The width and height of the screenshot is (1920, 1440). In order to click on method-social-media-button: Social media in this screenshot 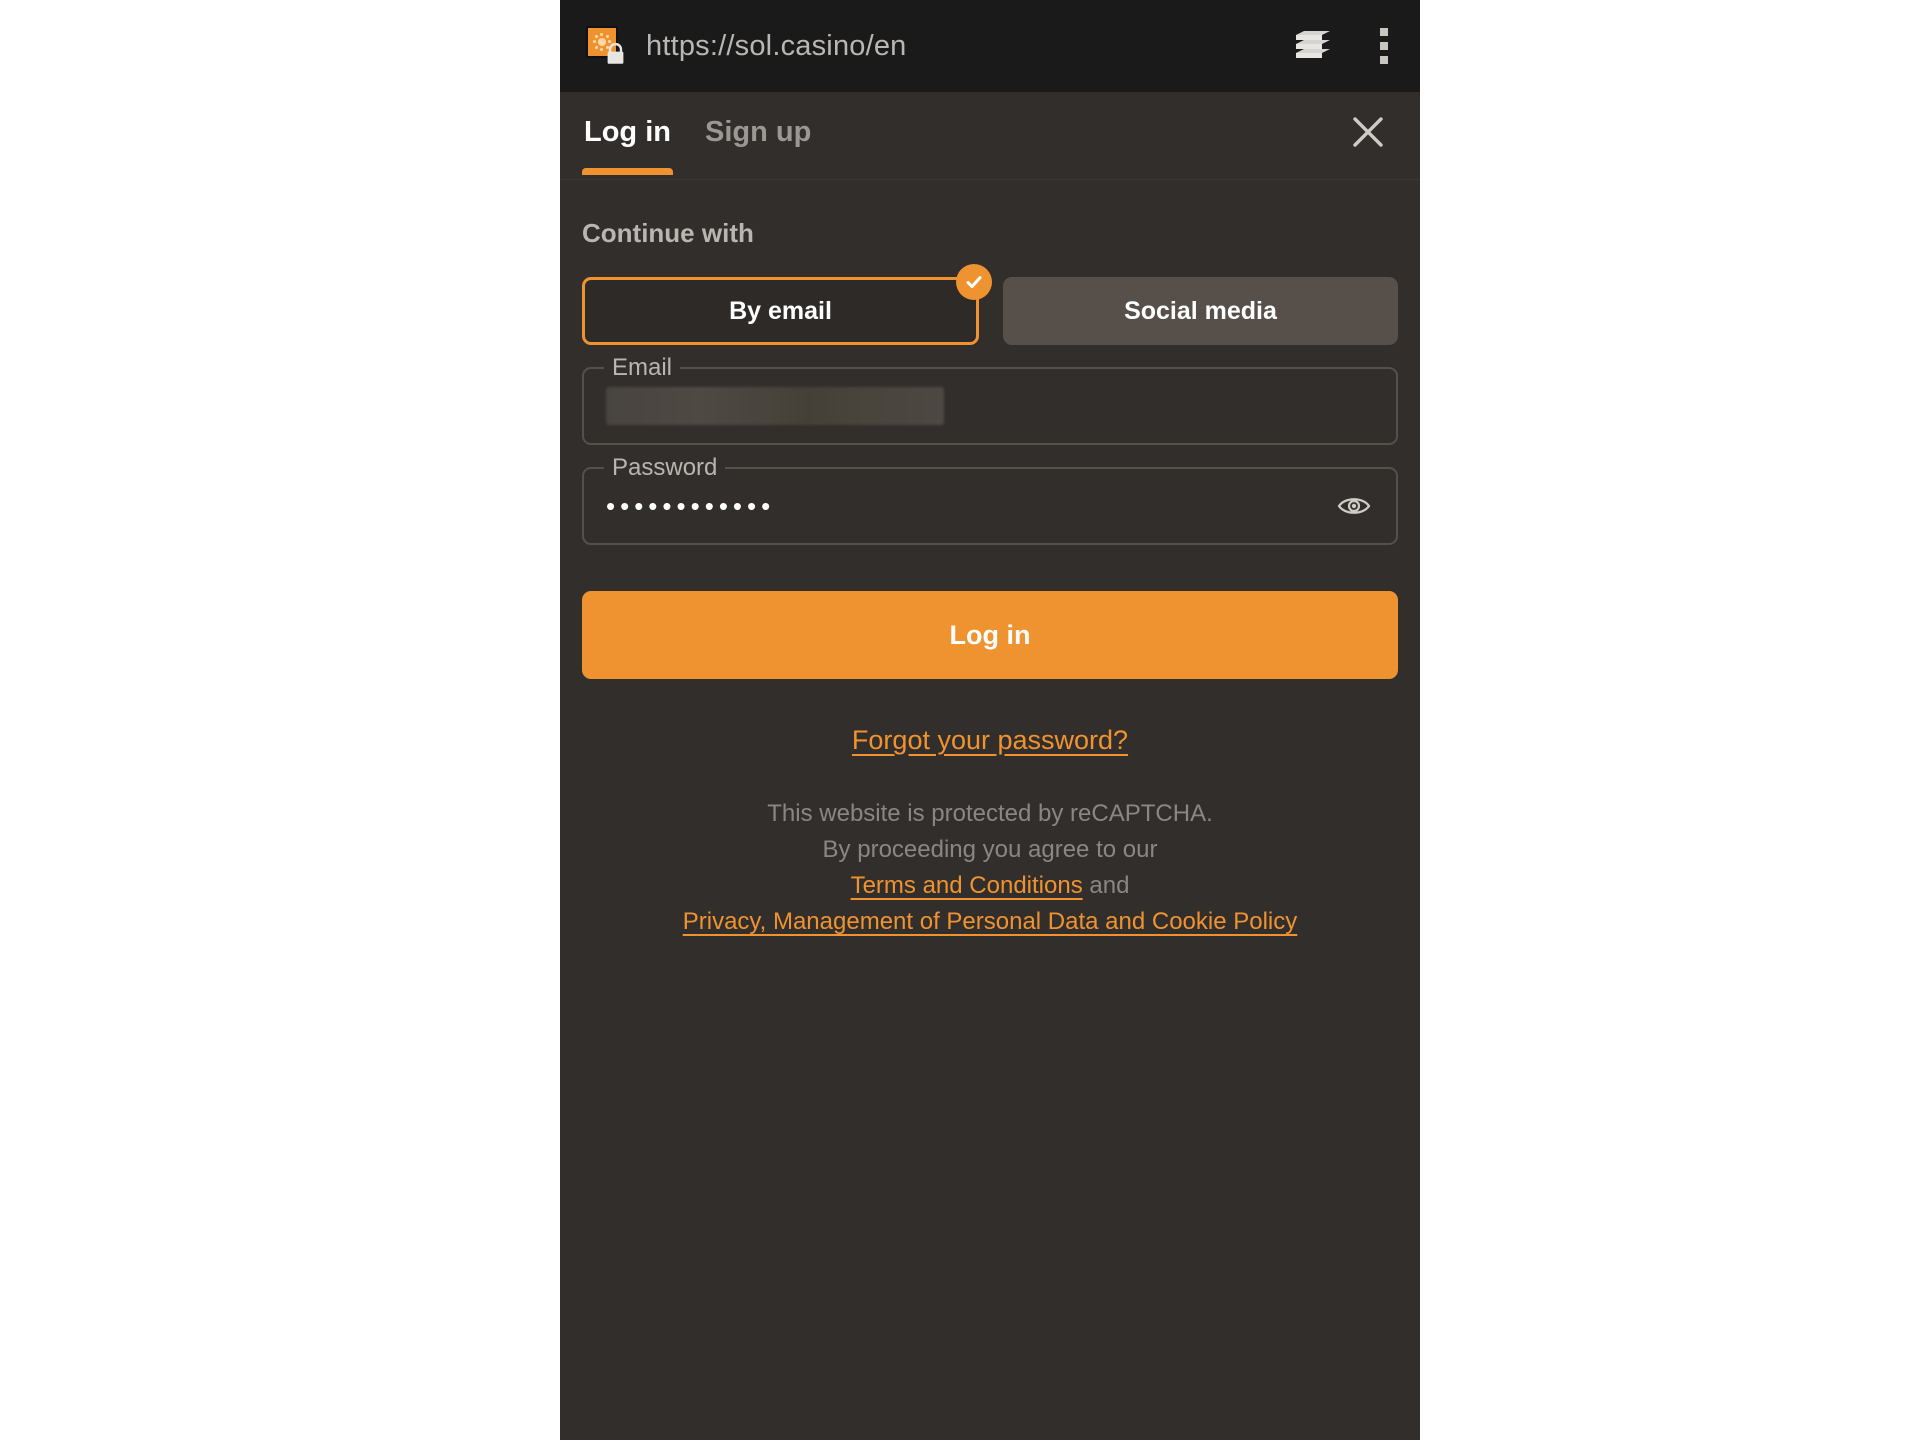, I will do `click(1200, 311)`.